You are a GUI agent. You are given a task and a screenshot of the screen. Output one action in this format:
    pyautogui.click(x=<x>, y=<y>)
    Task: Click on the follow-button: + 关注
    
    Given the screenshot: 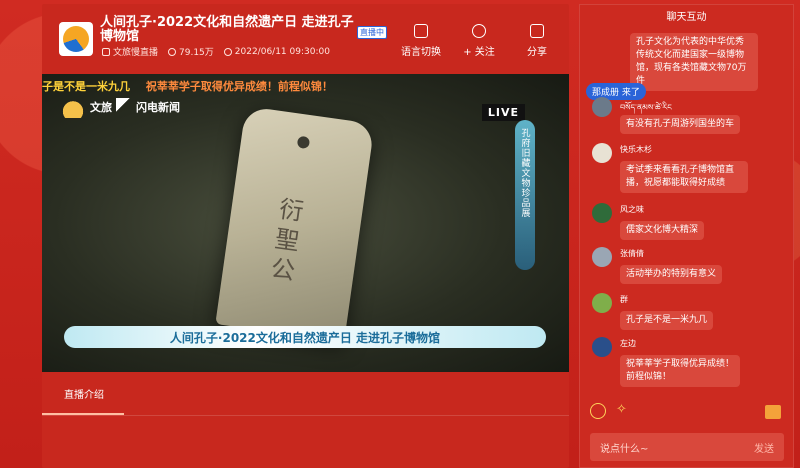 What is the action you would take?
    pyautogui.click(x=479, y=41)
    